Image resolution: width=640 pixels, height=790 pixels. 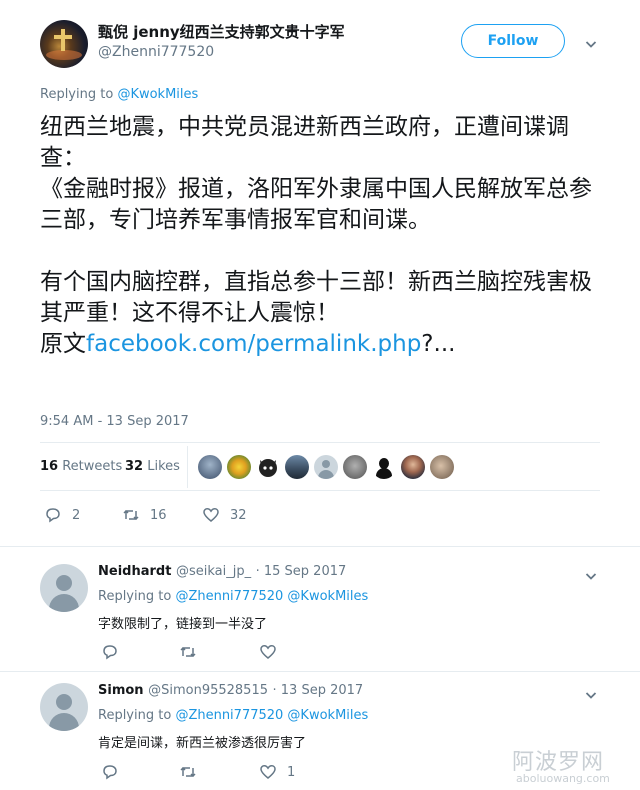 What do you see at coordinates (253, 344) in the screenshot?
I see `tweet-link: facebook.com/permalink.php` at bounding box center [253, 344].